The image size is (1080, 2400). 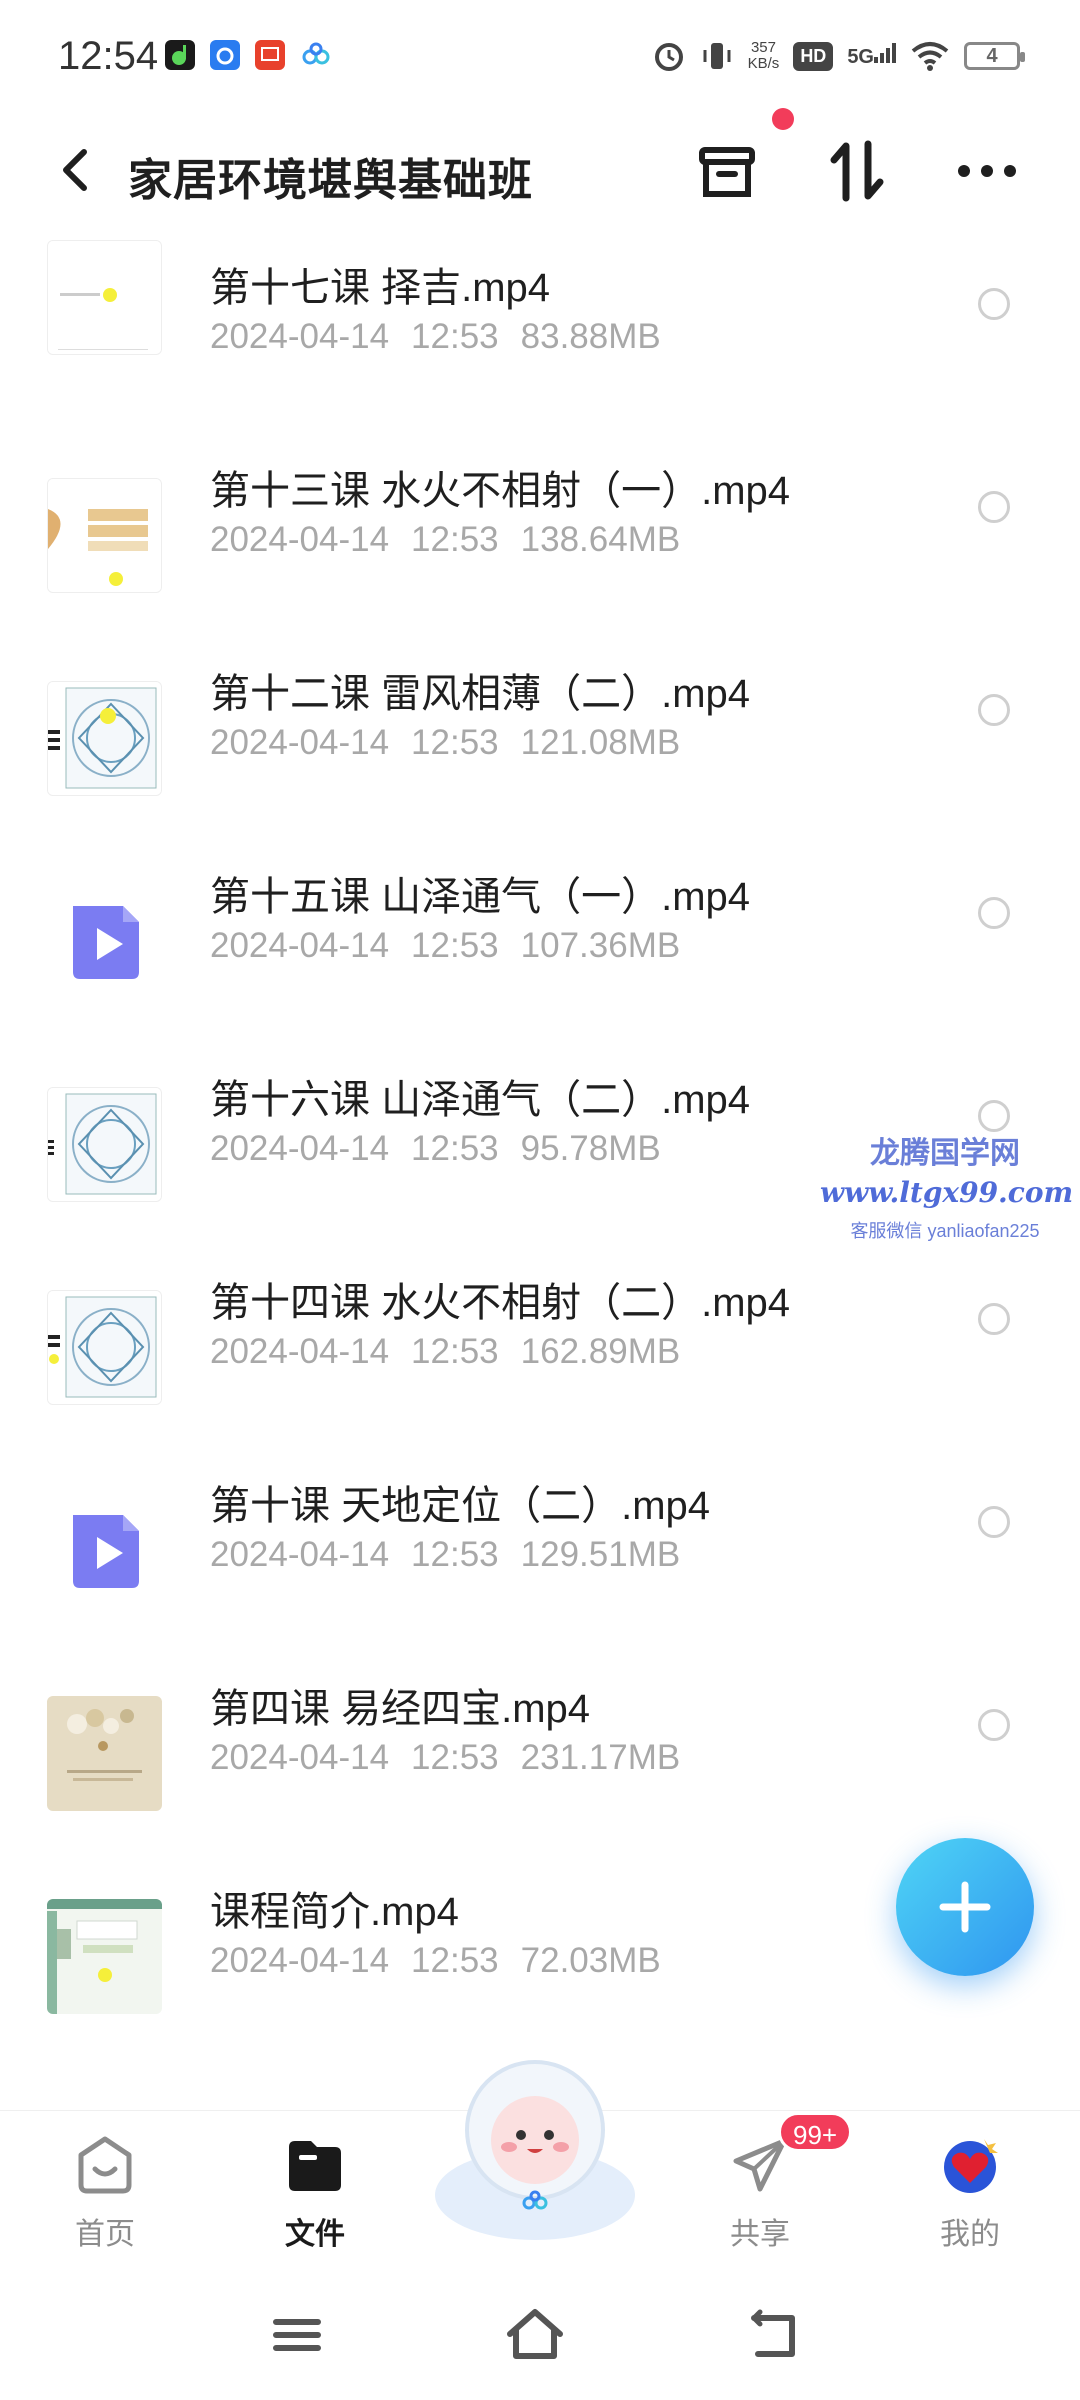 What do you see at coordinates (108, 56) in the screenshot?
I see `status-time: 12:54` at bounding box center [108, 56].